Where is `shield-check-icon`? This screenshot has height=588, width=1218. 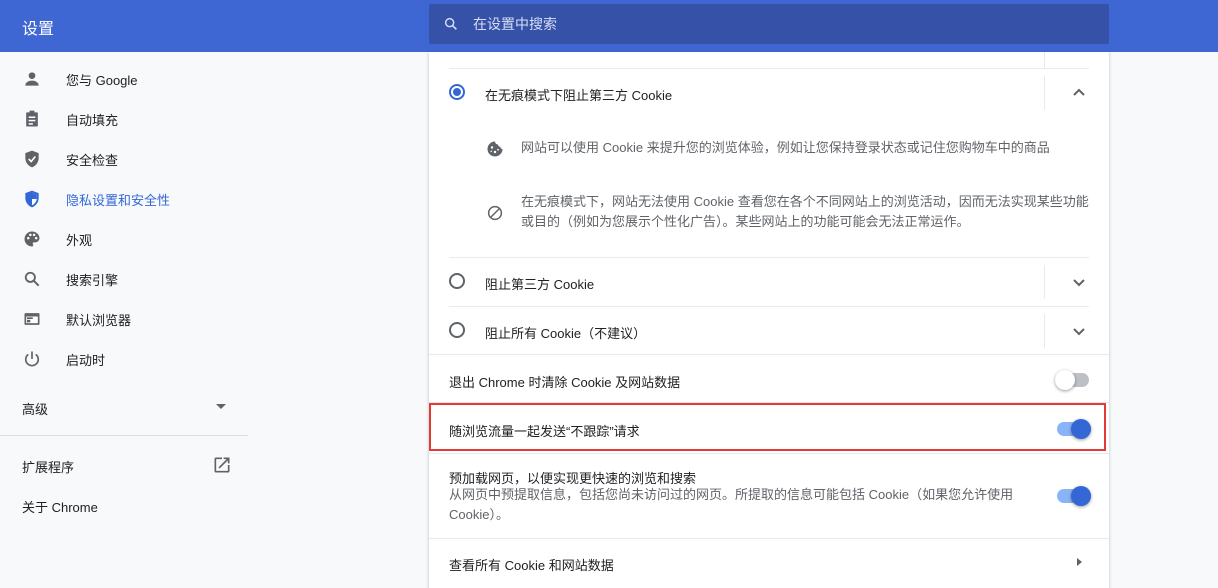 shield-check-icon is located at coordinates (32, 159).